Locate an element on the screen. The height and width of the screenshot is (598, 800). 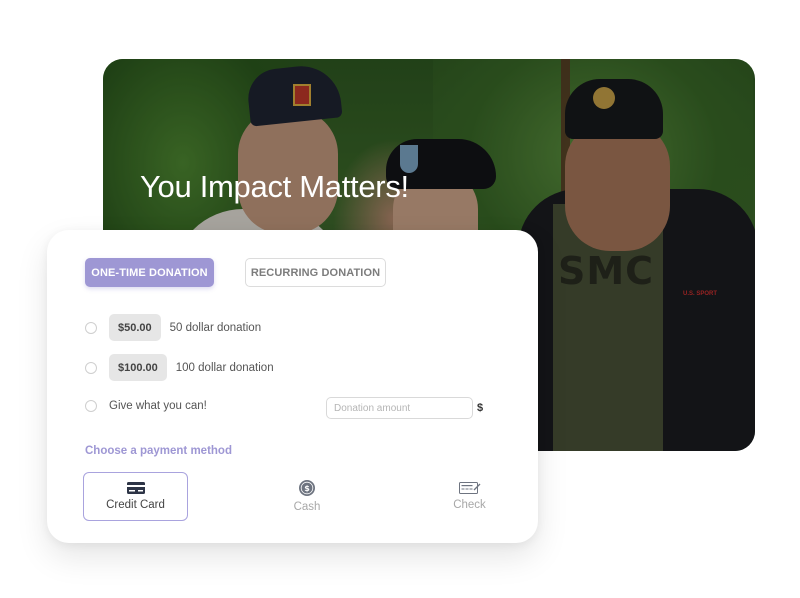
payment-method-label: Credit Card is located at coordinates (135, 505).